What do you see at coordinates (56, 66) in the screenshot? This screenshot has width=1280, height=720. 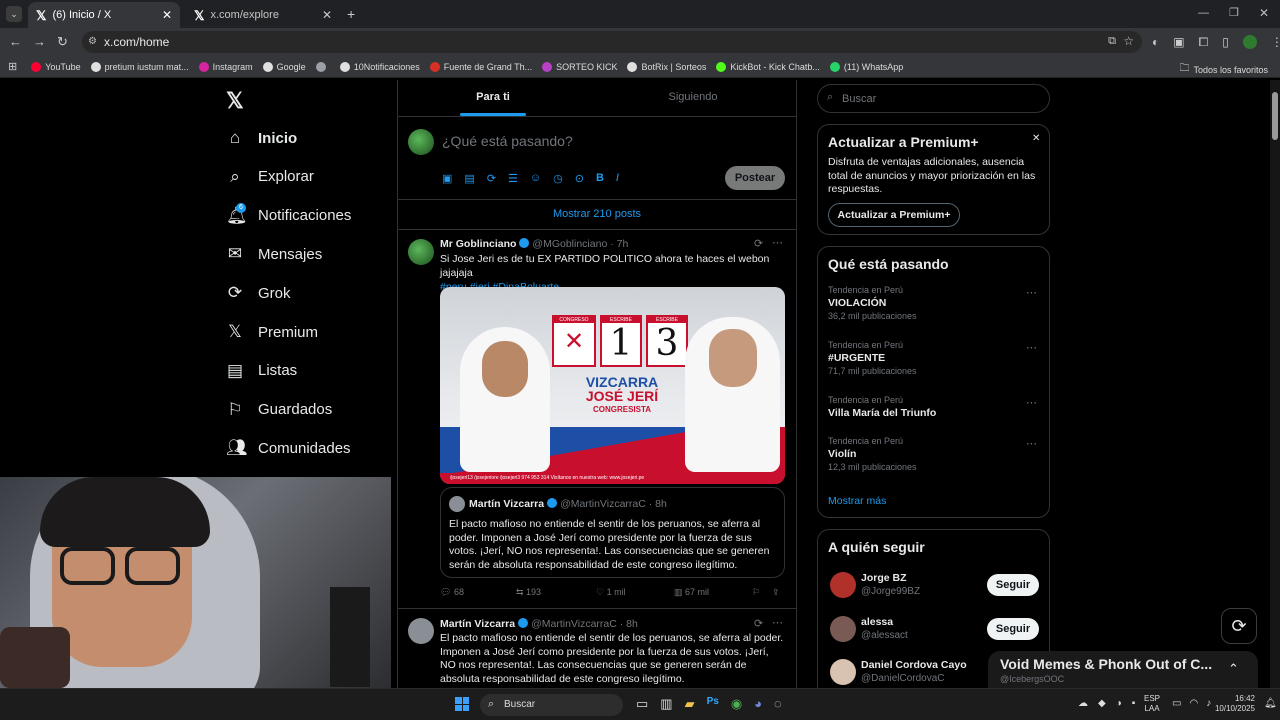 I see `bookmark-item: YouTube` at bounding box center [56, 66].